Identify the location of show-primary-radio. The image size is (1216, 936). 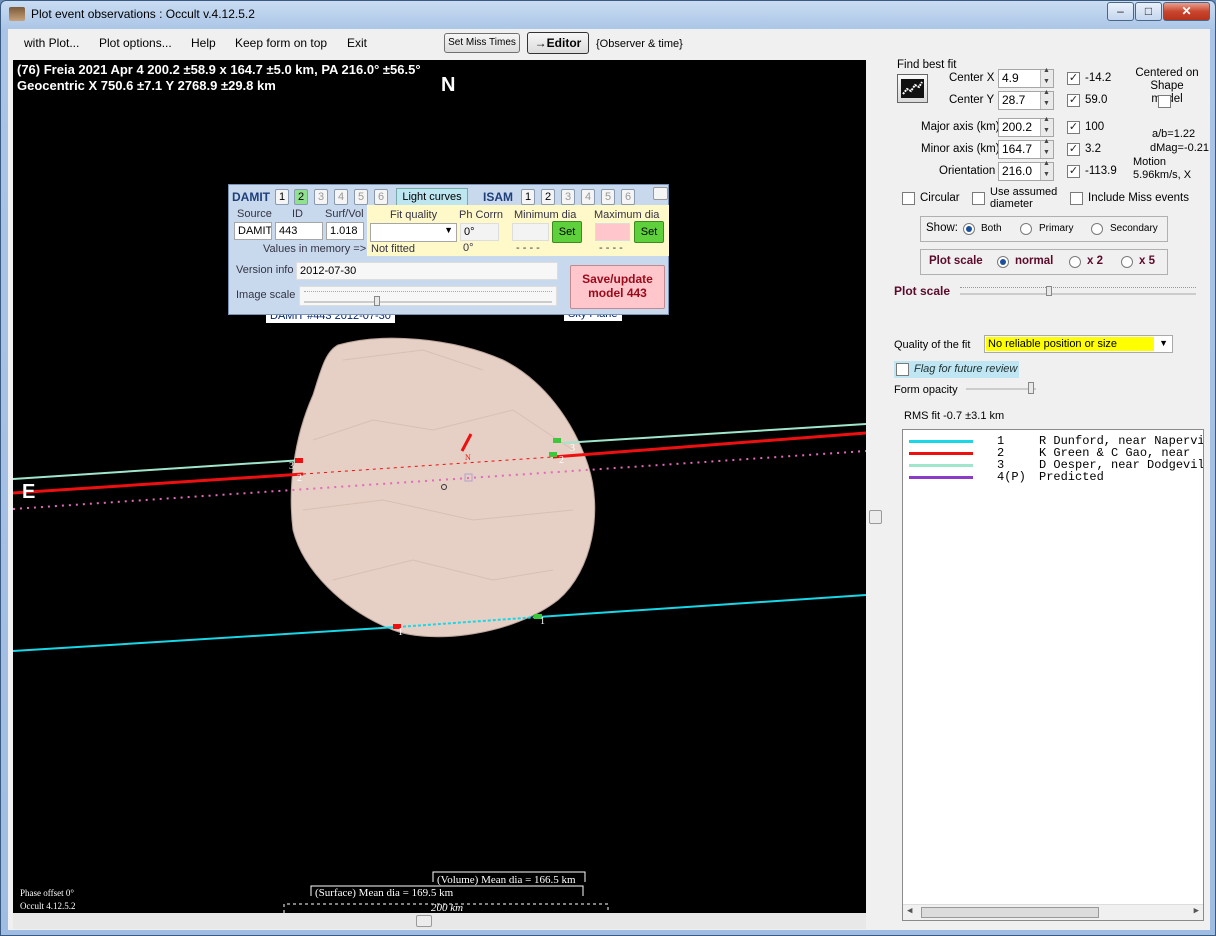
(1026, 229).